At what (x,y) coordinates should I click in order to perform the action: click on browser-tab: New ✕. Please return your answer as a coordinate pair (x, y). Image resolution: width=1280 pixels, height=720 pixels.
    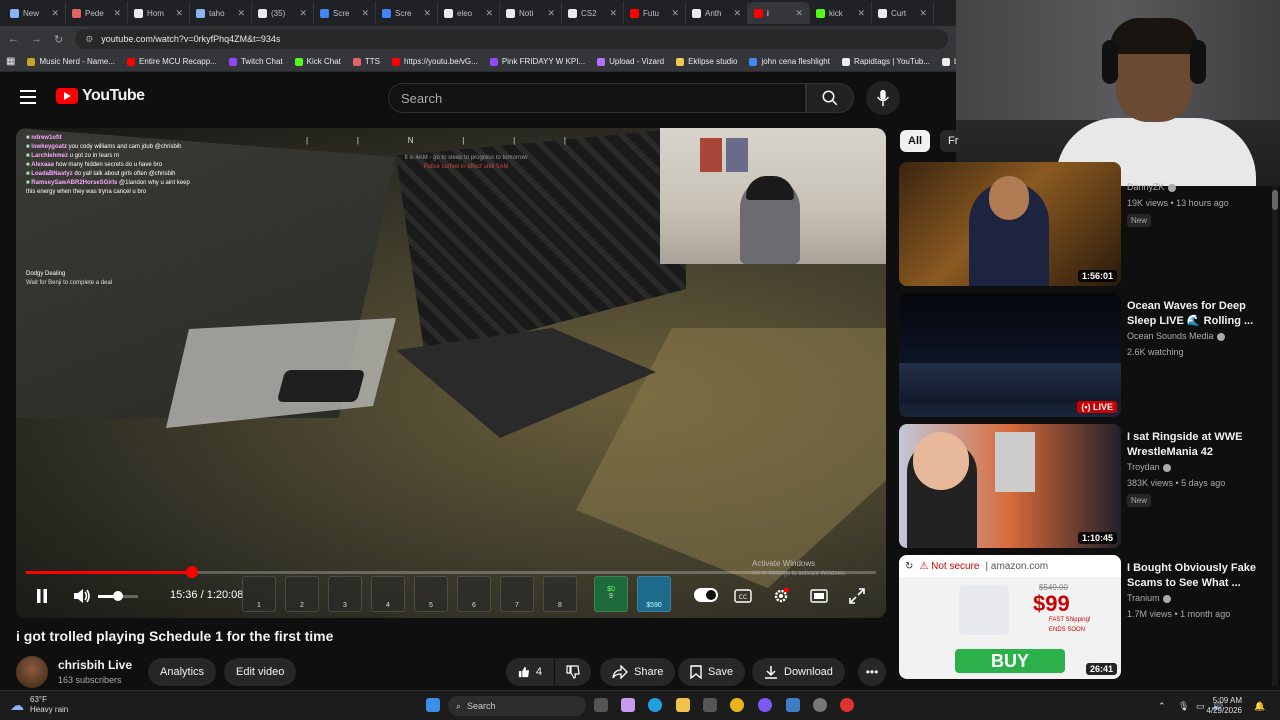
    Looking at the image, I should click on (35, 13).